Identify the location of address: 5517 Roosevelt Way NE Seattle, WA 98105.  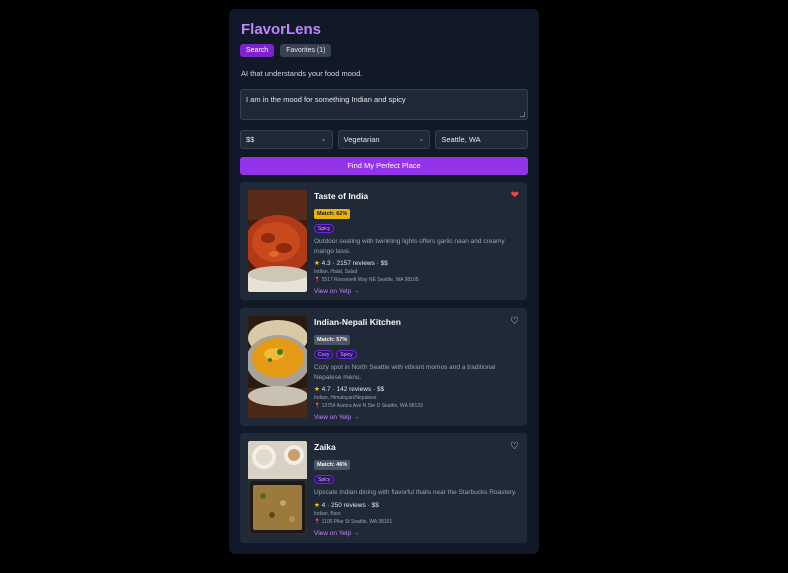
(370, 280).